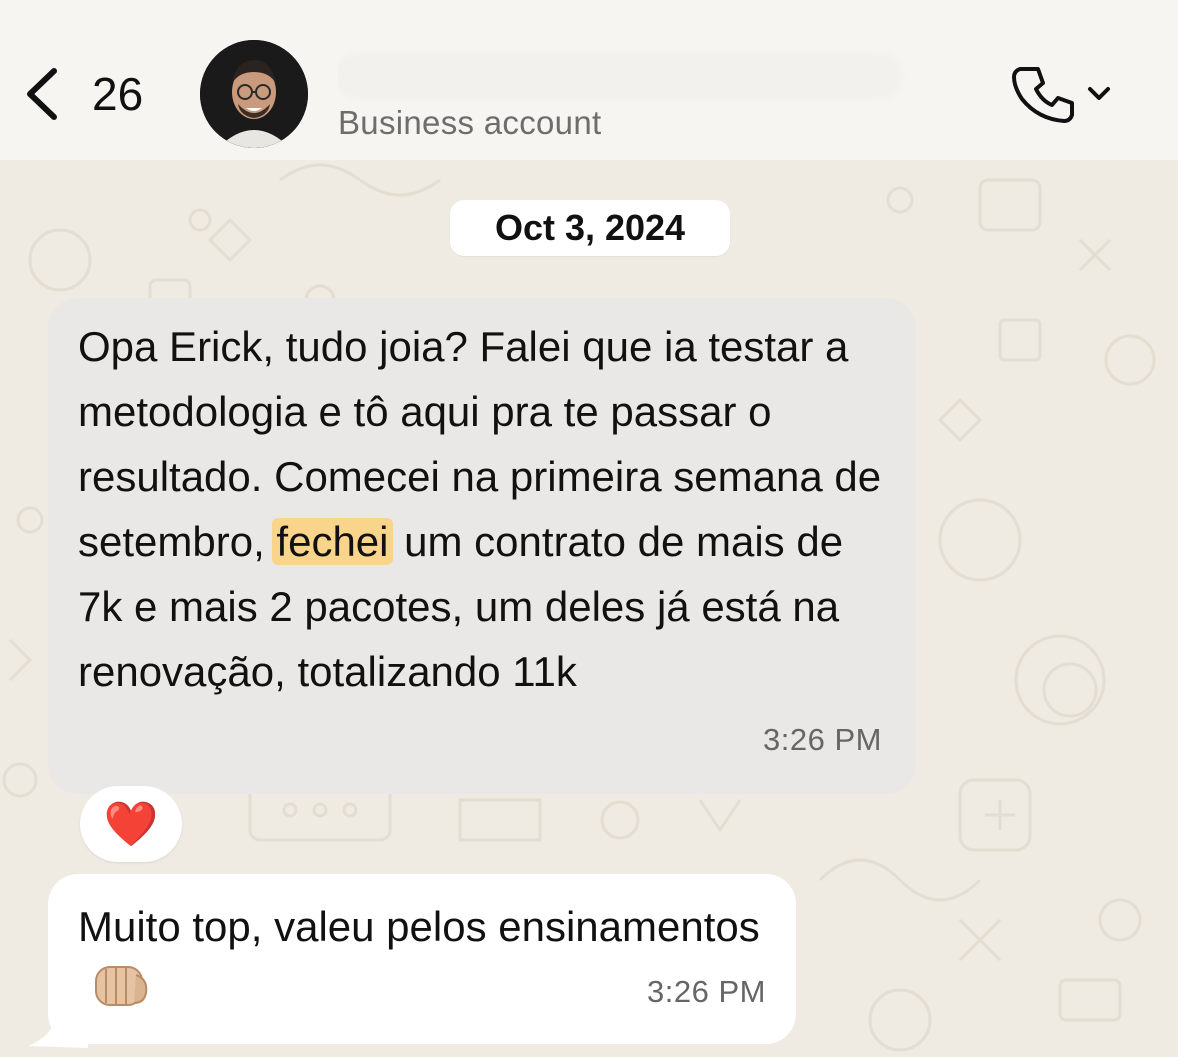 The width and height of the screenshot is (1178, 1057). What do you see at coordinates (42, 94) in the screenshot?
I see `chevron-left-icon` at bounding box center [42, 94].